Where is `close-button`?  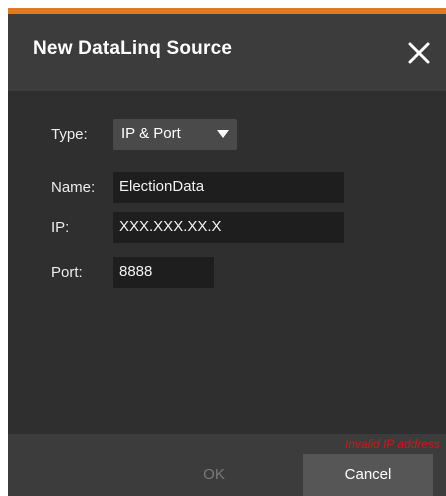
close-button is located at coordinates (419, 53).